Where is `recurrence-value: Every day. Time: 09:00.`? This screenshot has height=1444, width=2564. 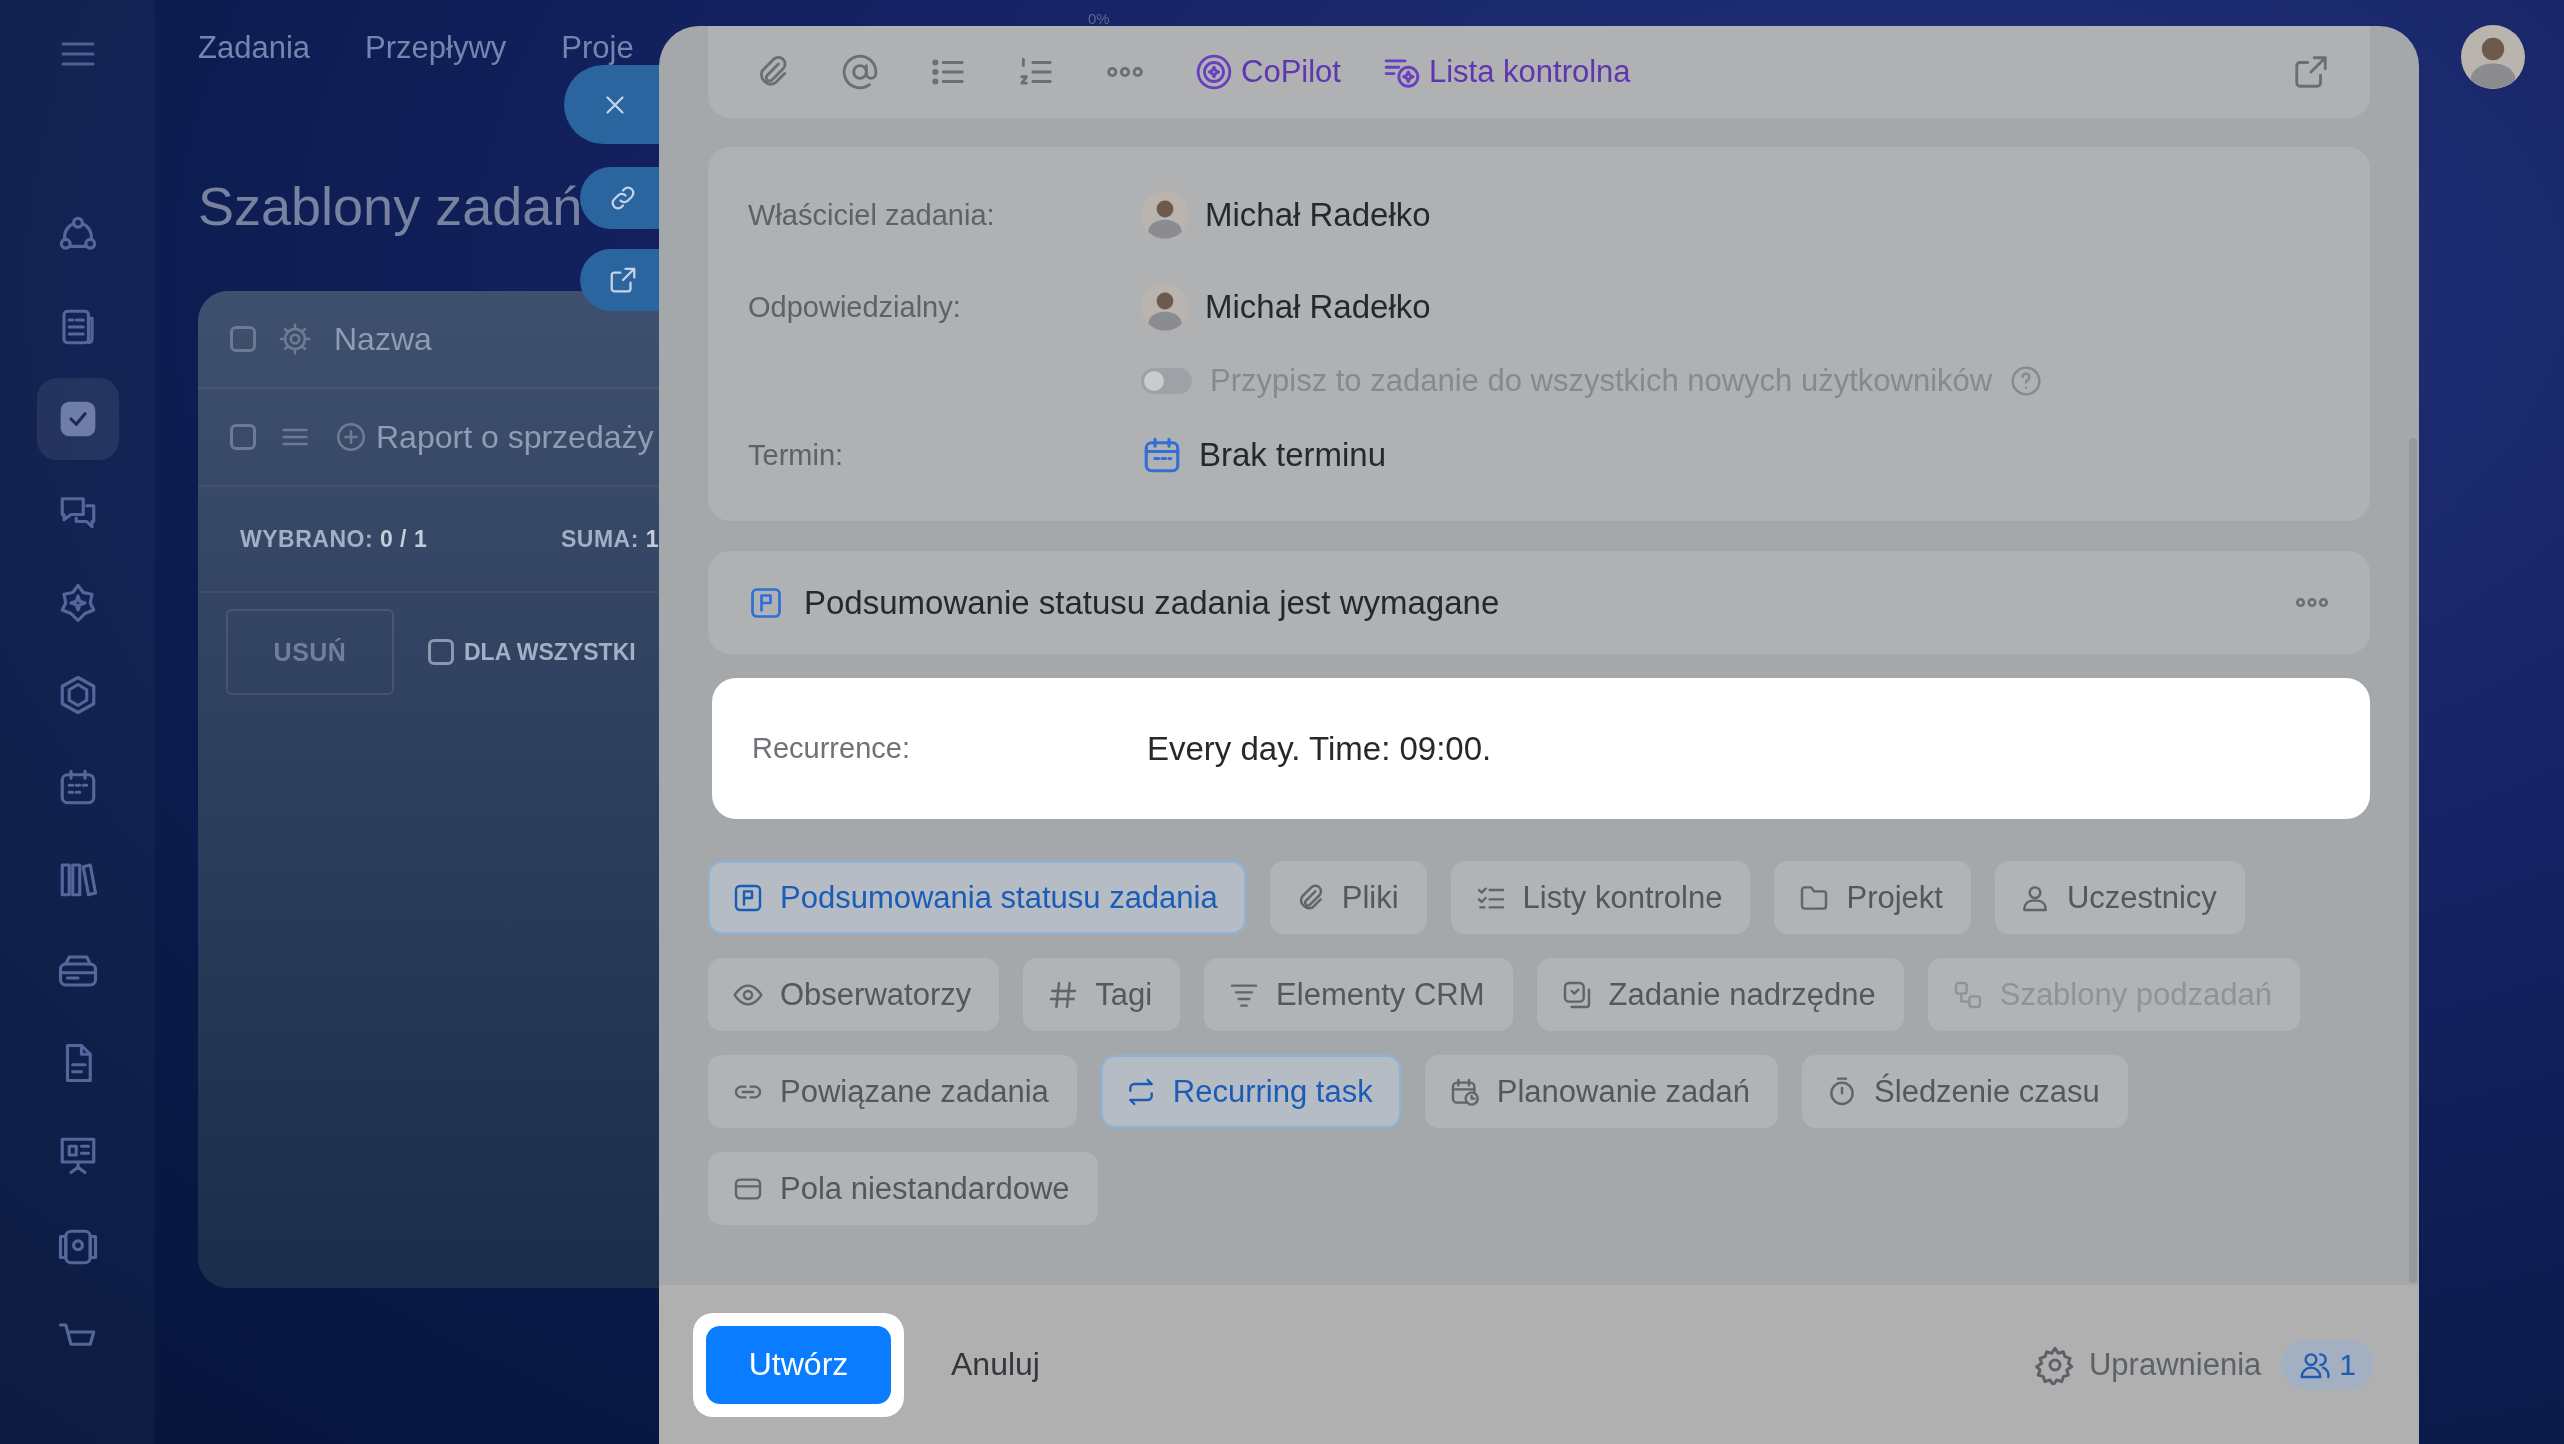
recurrence-value: Every day. Time: 09:00. is located at coordinates (1320, 748).